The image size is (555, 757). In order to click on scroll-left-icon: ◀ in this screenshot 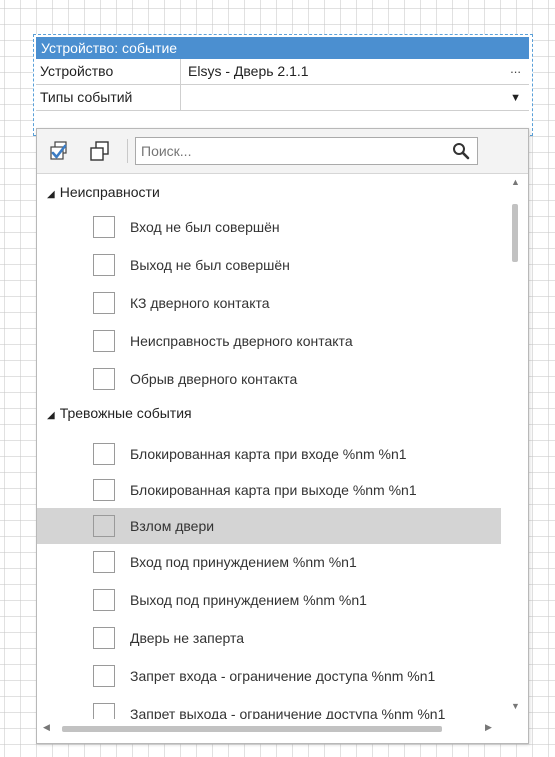, I will do `click(46, 727)`.